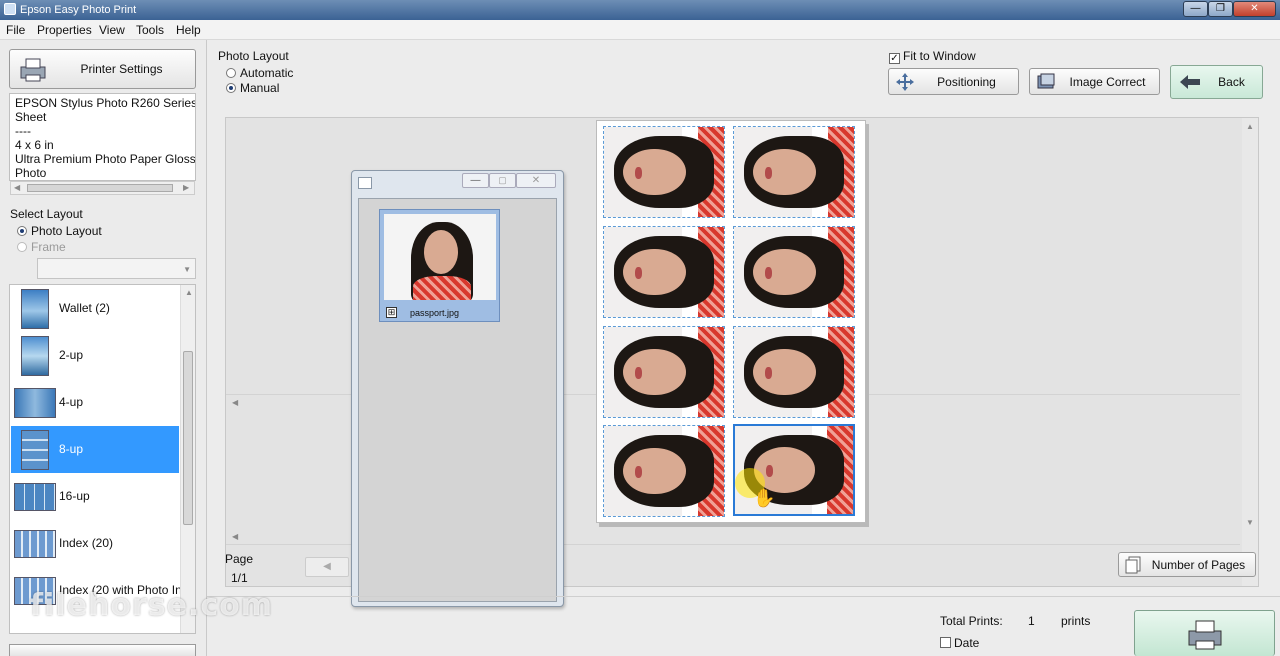 The image size is (1280, 656). I want to click on photo-layout-option-label: Photo Layout, so click(66, 231).